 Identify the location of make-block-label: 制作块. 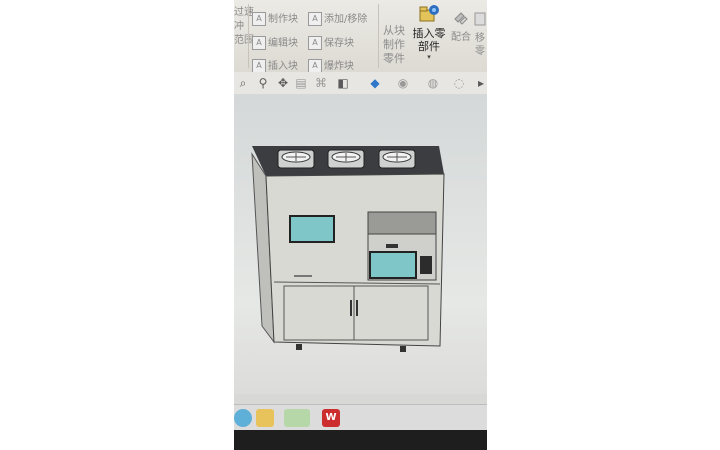
(283, 19).